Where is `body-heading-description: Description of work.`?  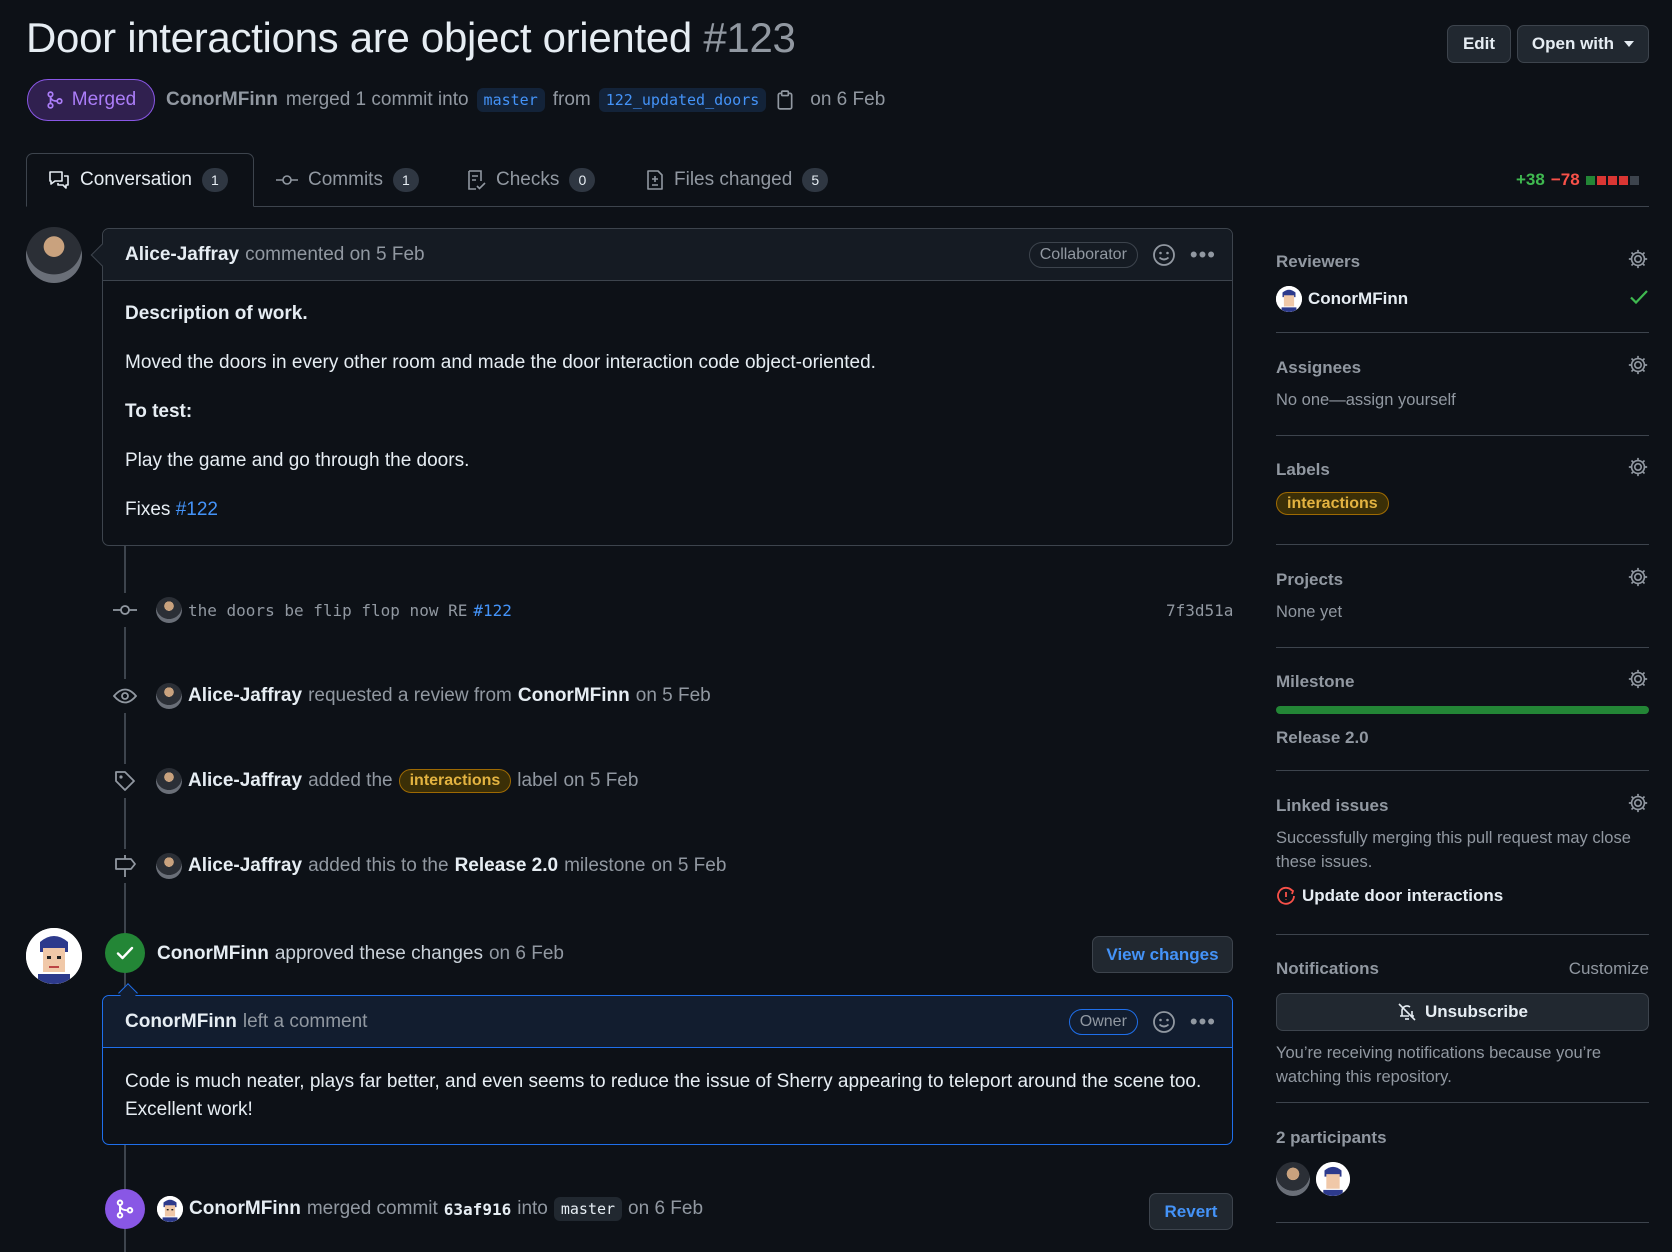
body-heading-description: Description of work. is located at coordinates (216, 313).